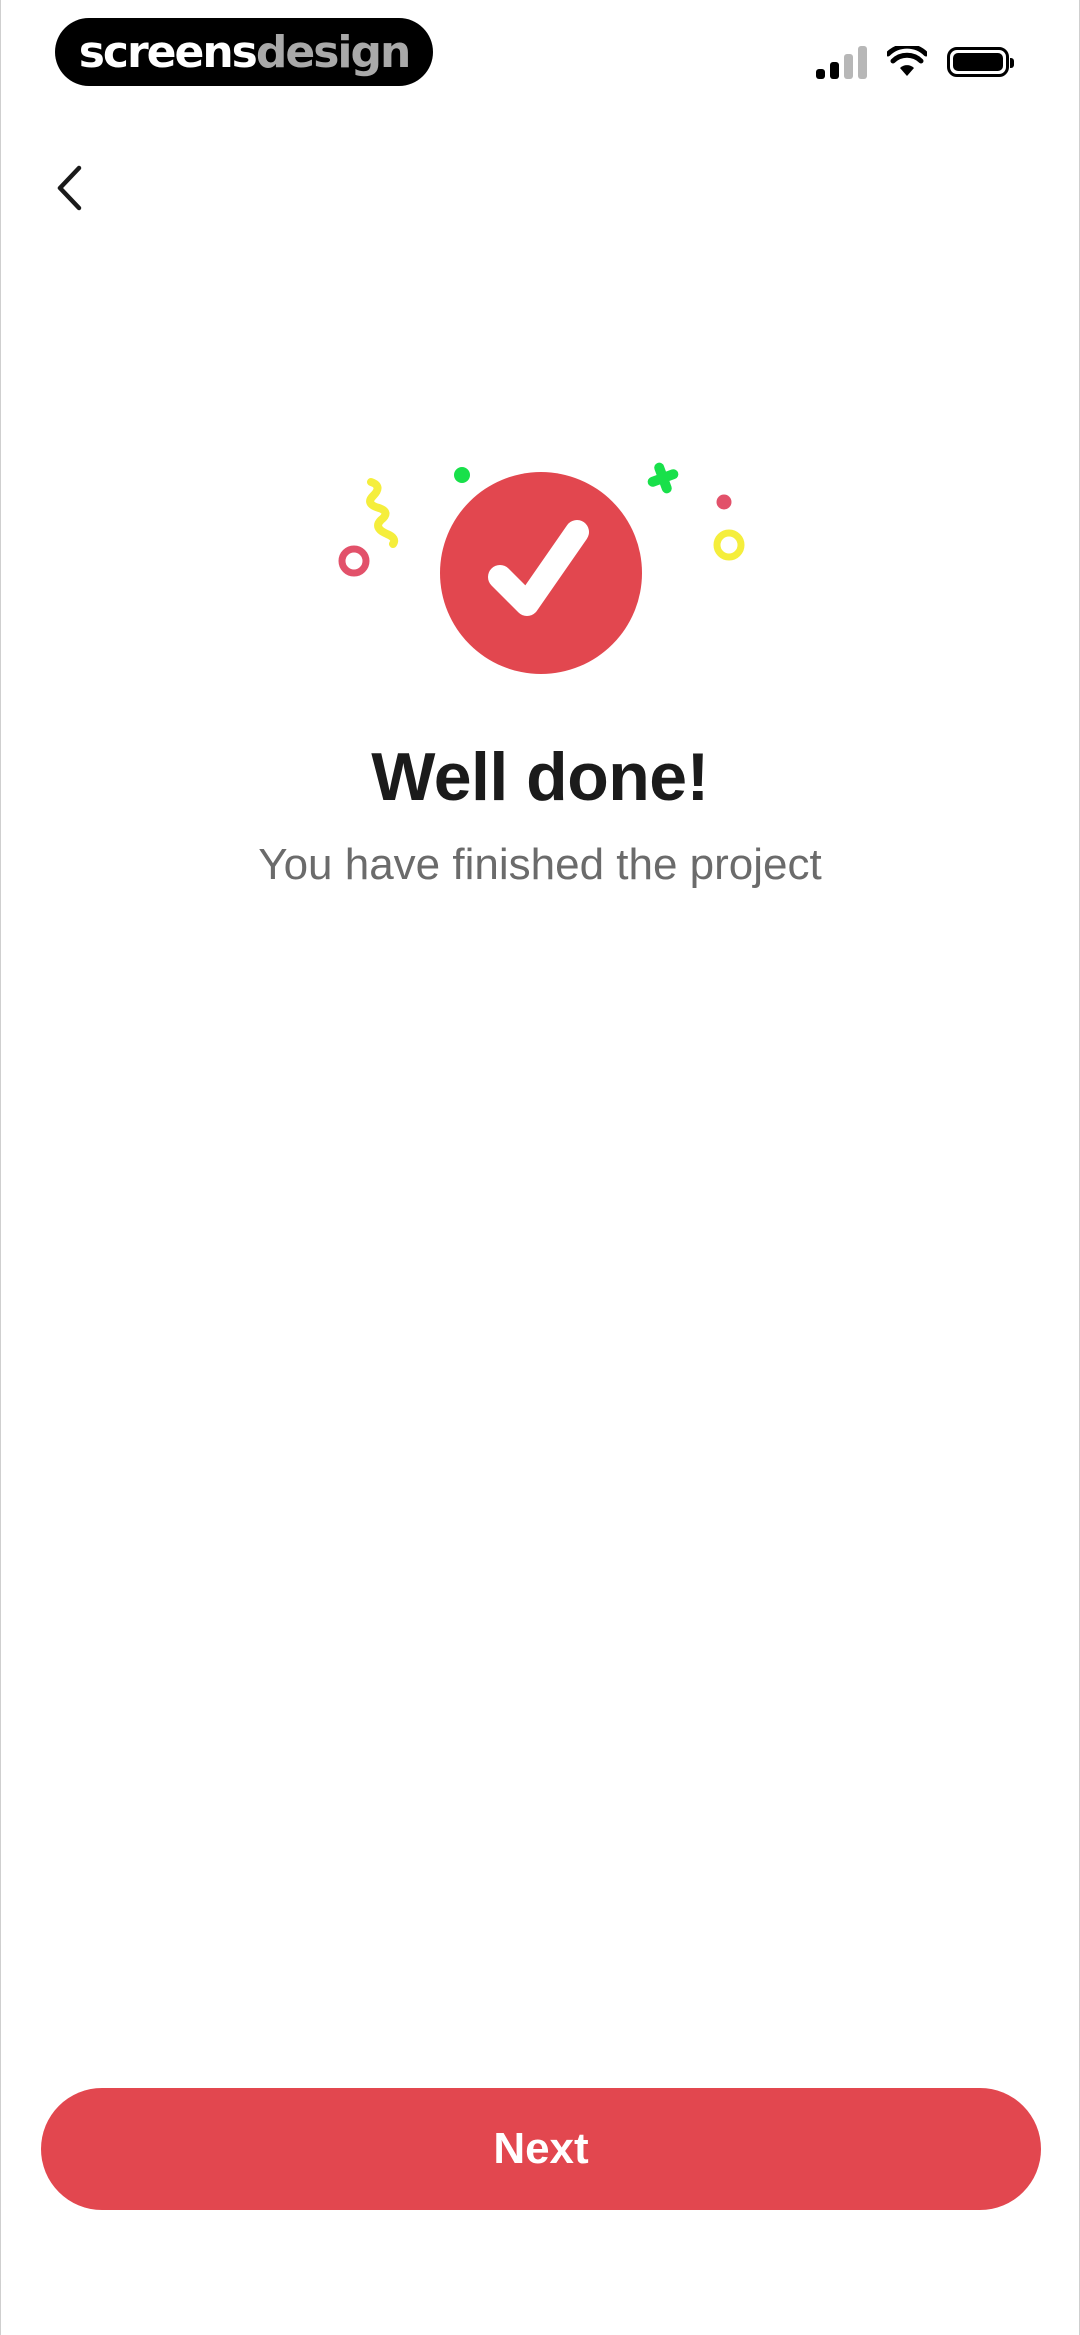 The image size is (1080, 2335). I want to click on battery-icon, so click(980, 62).